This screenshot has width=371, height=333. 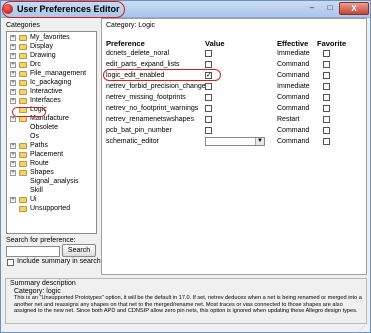 What do you see at coordinates (152, 108) in the screenshot?
I see `pref-name: netrev_no_footprint_warnings` at bounding box center [152, 108].